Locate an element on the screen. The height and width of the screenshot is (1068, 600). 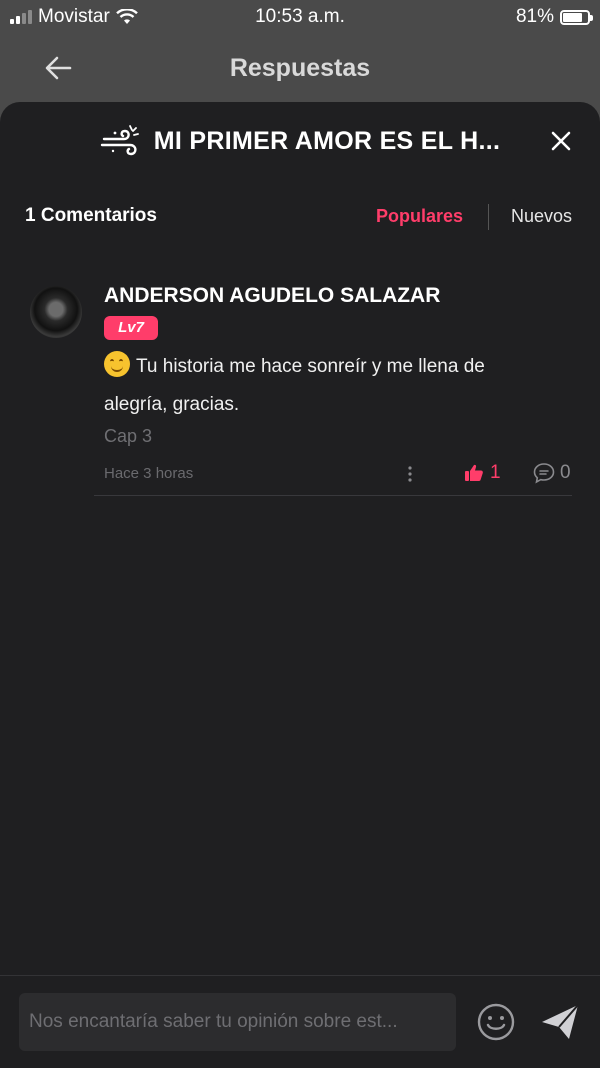
status-left: Movistar is located at coordinates (110, 17).